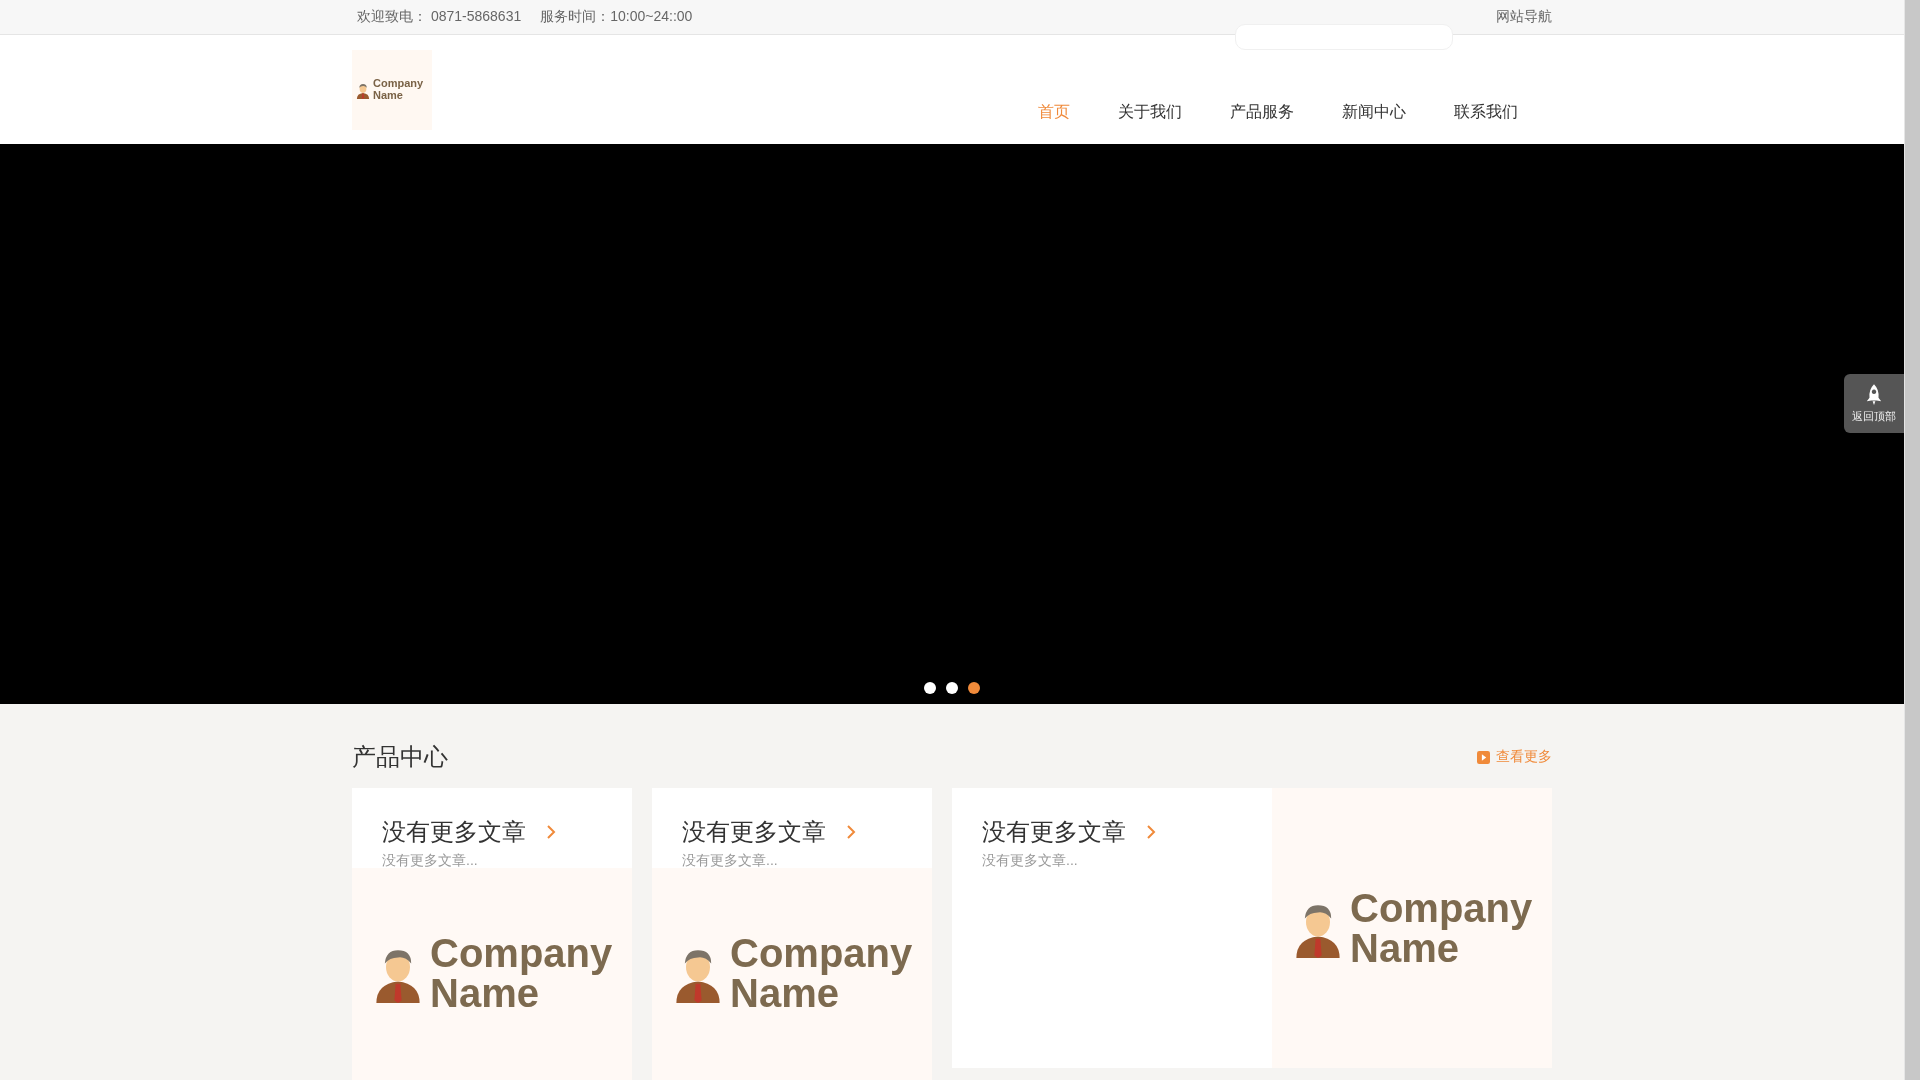  Describe the element at coordinates (363, 90) in the screenshot. I see `person-icon` at that location.